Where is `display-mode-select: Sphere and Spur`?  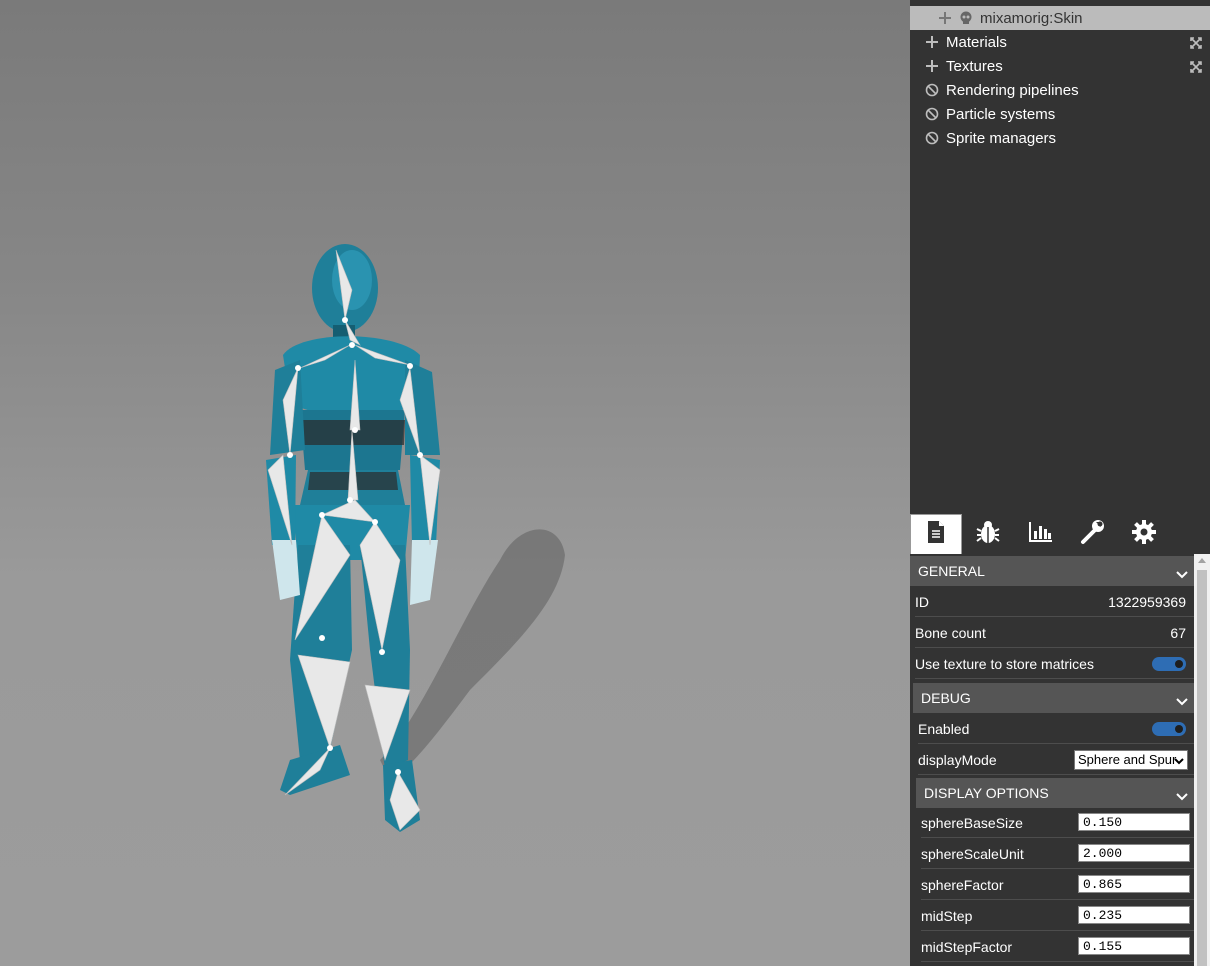 display-mode-select: Sphere and Spur is located at coordinates (1131, 760).